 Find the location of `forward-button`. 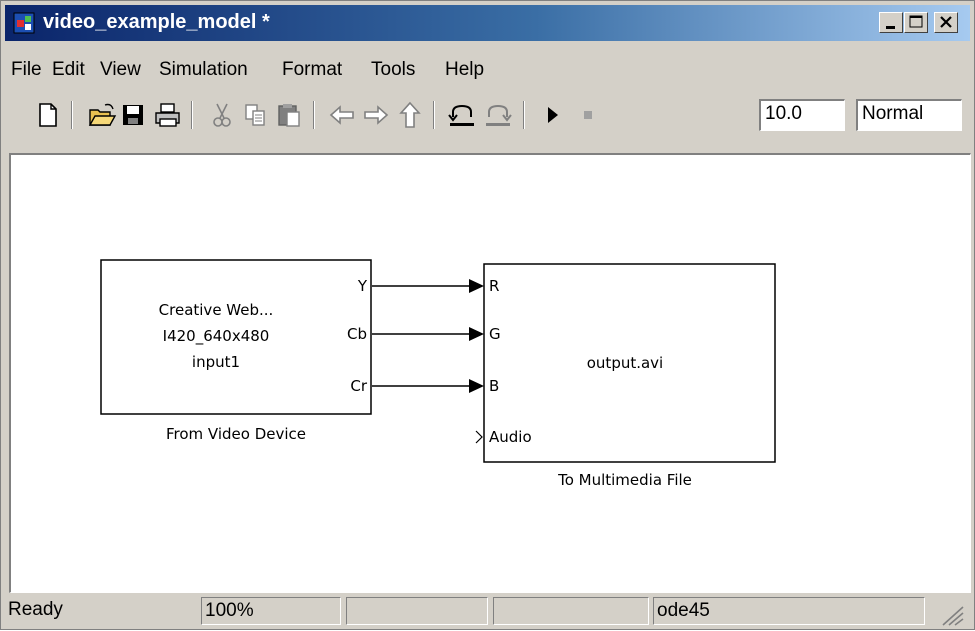

forward-button is located at coordinates (376, 115).